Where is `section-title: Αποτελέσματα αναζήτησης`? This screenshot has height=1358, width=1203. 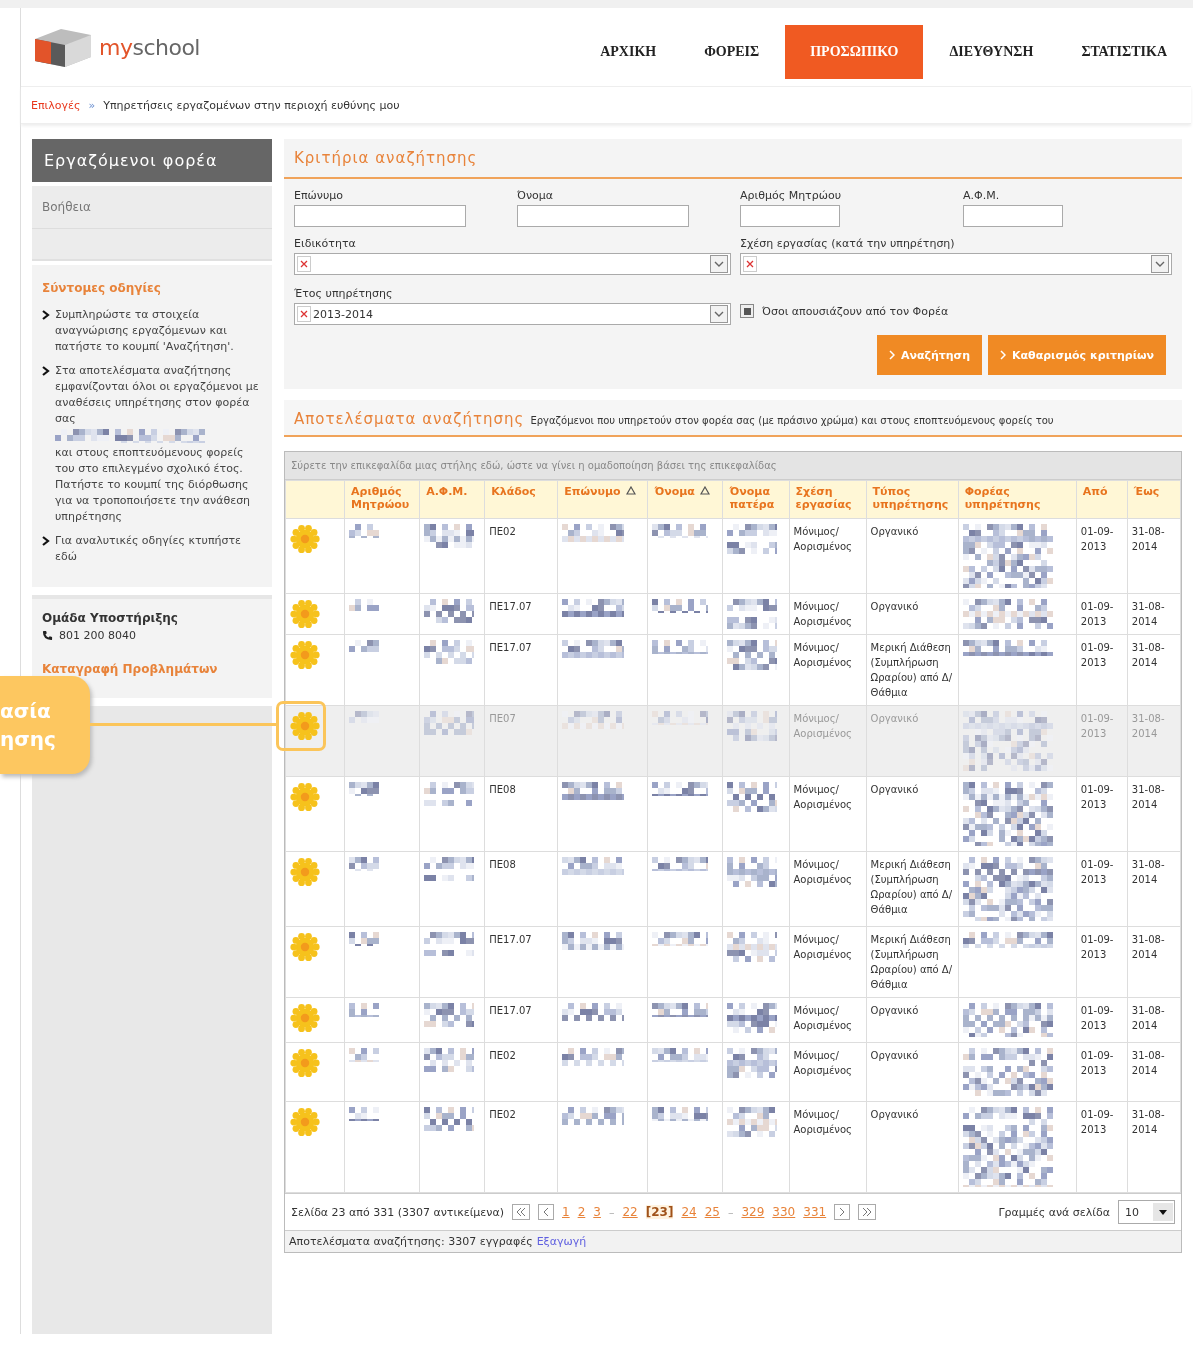
section-title: Αποτελέσματα αναζήτησης is located at coordinates (409, 419).